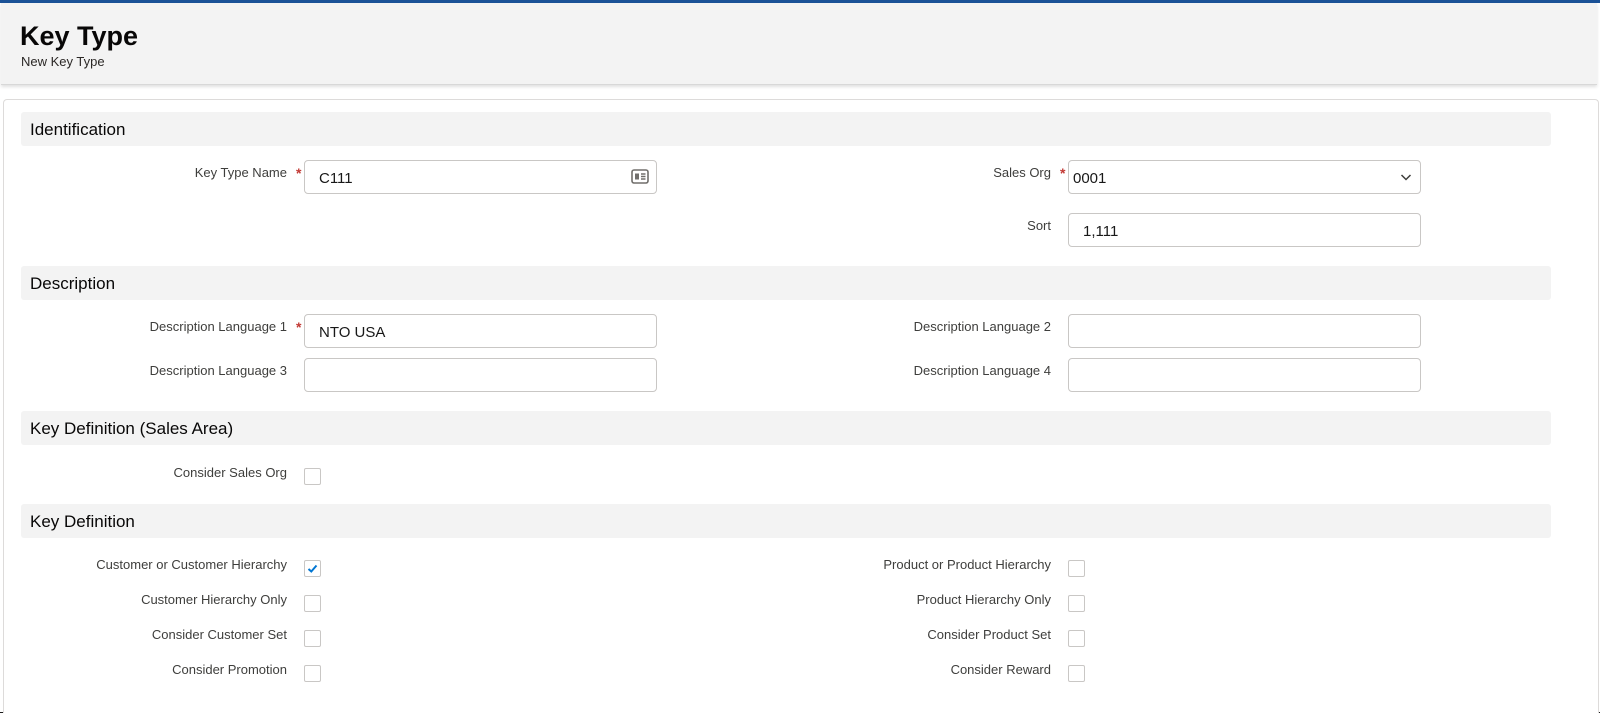  What do you see at coordinates (1076, 568) in the screenshot?
I see `product-or-product-hierarchy-checkbox` at bounding box center [1076, 568].